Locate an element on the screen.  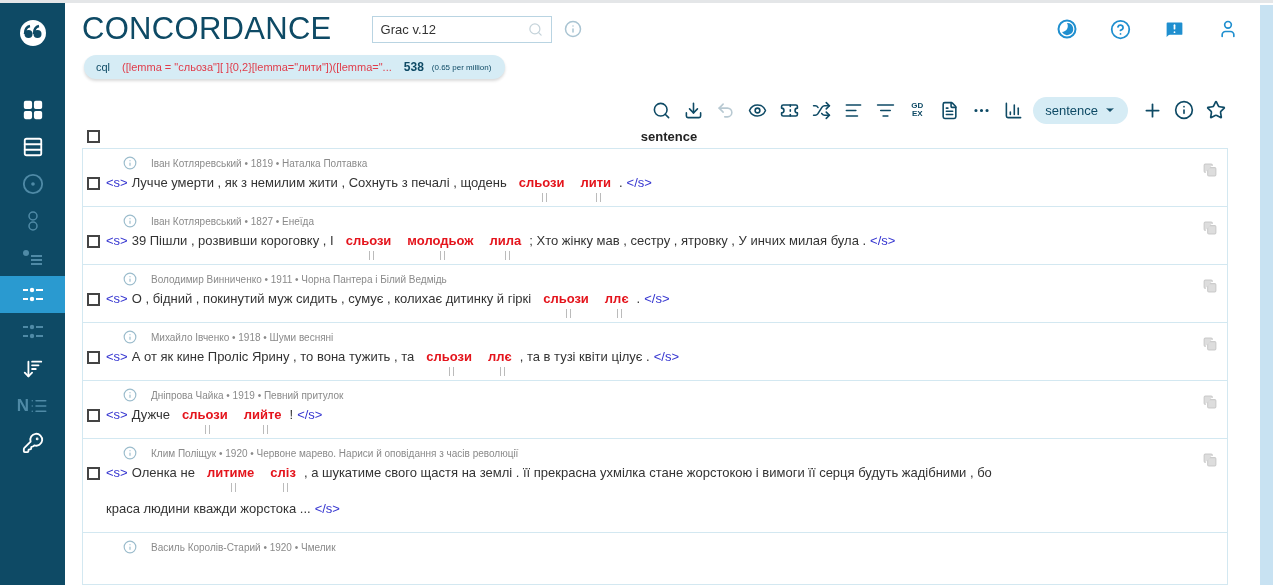
sidebar-label: N is located at coordinates (23, 405).